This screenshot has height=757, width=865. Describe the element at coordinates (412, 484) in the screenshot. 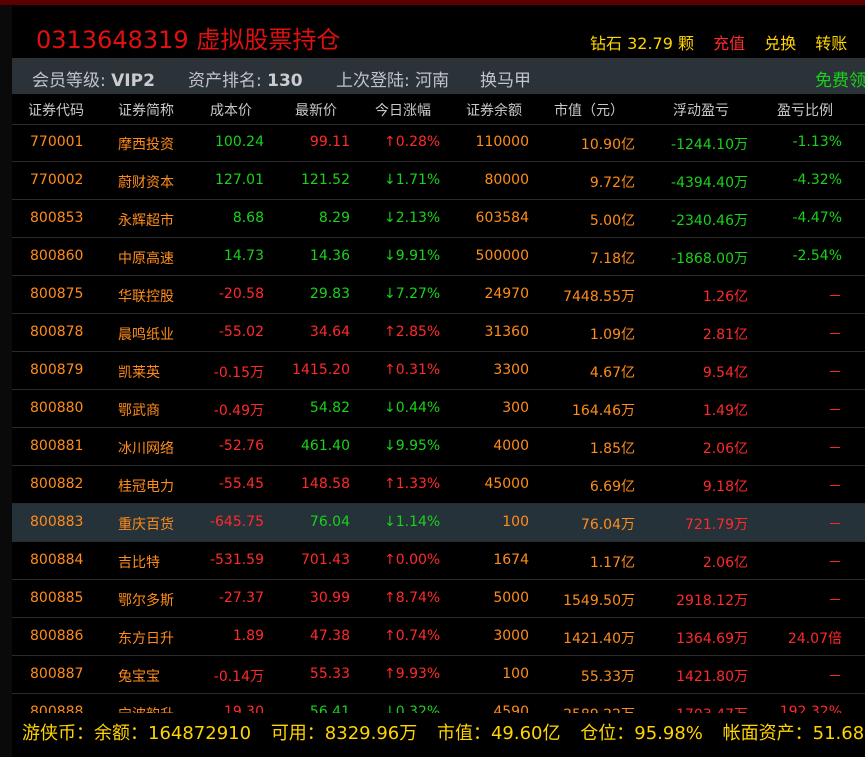

I see `cell-change: ↑1.33%` at that location.